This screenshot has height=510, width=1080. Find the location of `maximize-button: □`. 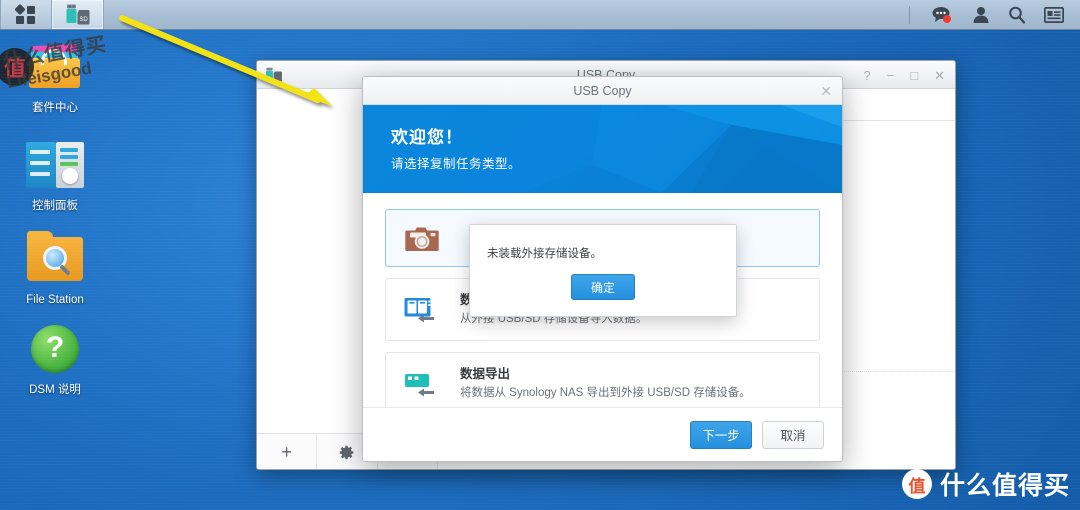

maximize-button: □ is located at coordinates (914, 75).